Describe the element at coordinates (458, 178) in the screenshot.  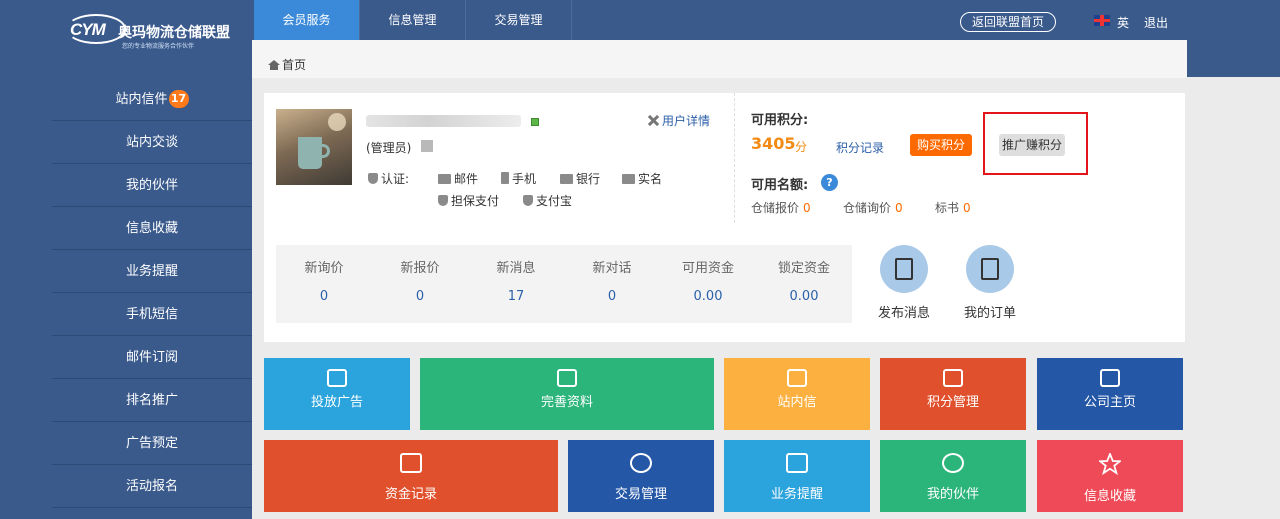
I see `cert-email: 邮件` at that location.